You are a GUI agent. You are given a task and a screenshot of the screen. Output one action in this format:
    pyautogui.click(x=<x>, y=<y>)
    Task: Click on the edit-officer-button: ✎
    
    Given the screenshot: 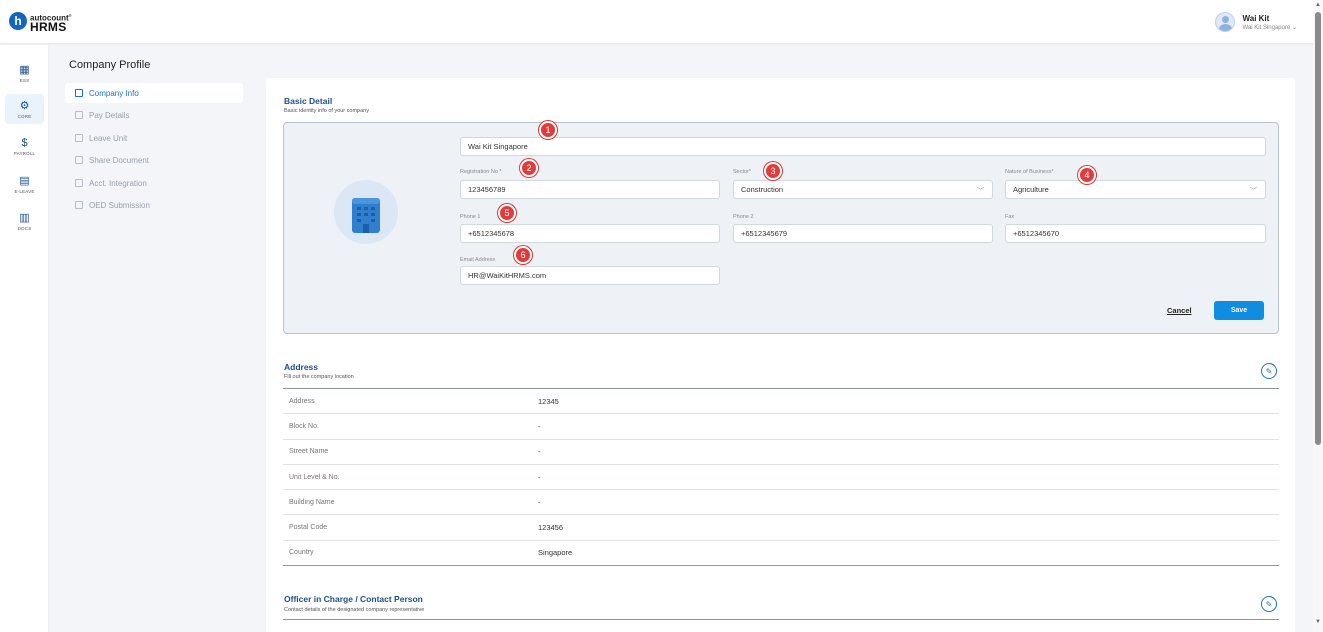 What is the action you would take?
    pyautogui.click(x=1269, y=604)
    